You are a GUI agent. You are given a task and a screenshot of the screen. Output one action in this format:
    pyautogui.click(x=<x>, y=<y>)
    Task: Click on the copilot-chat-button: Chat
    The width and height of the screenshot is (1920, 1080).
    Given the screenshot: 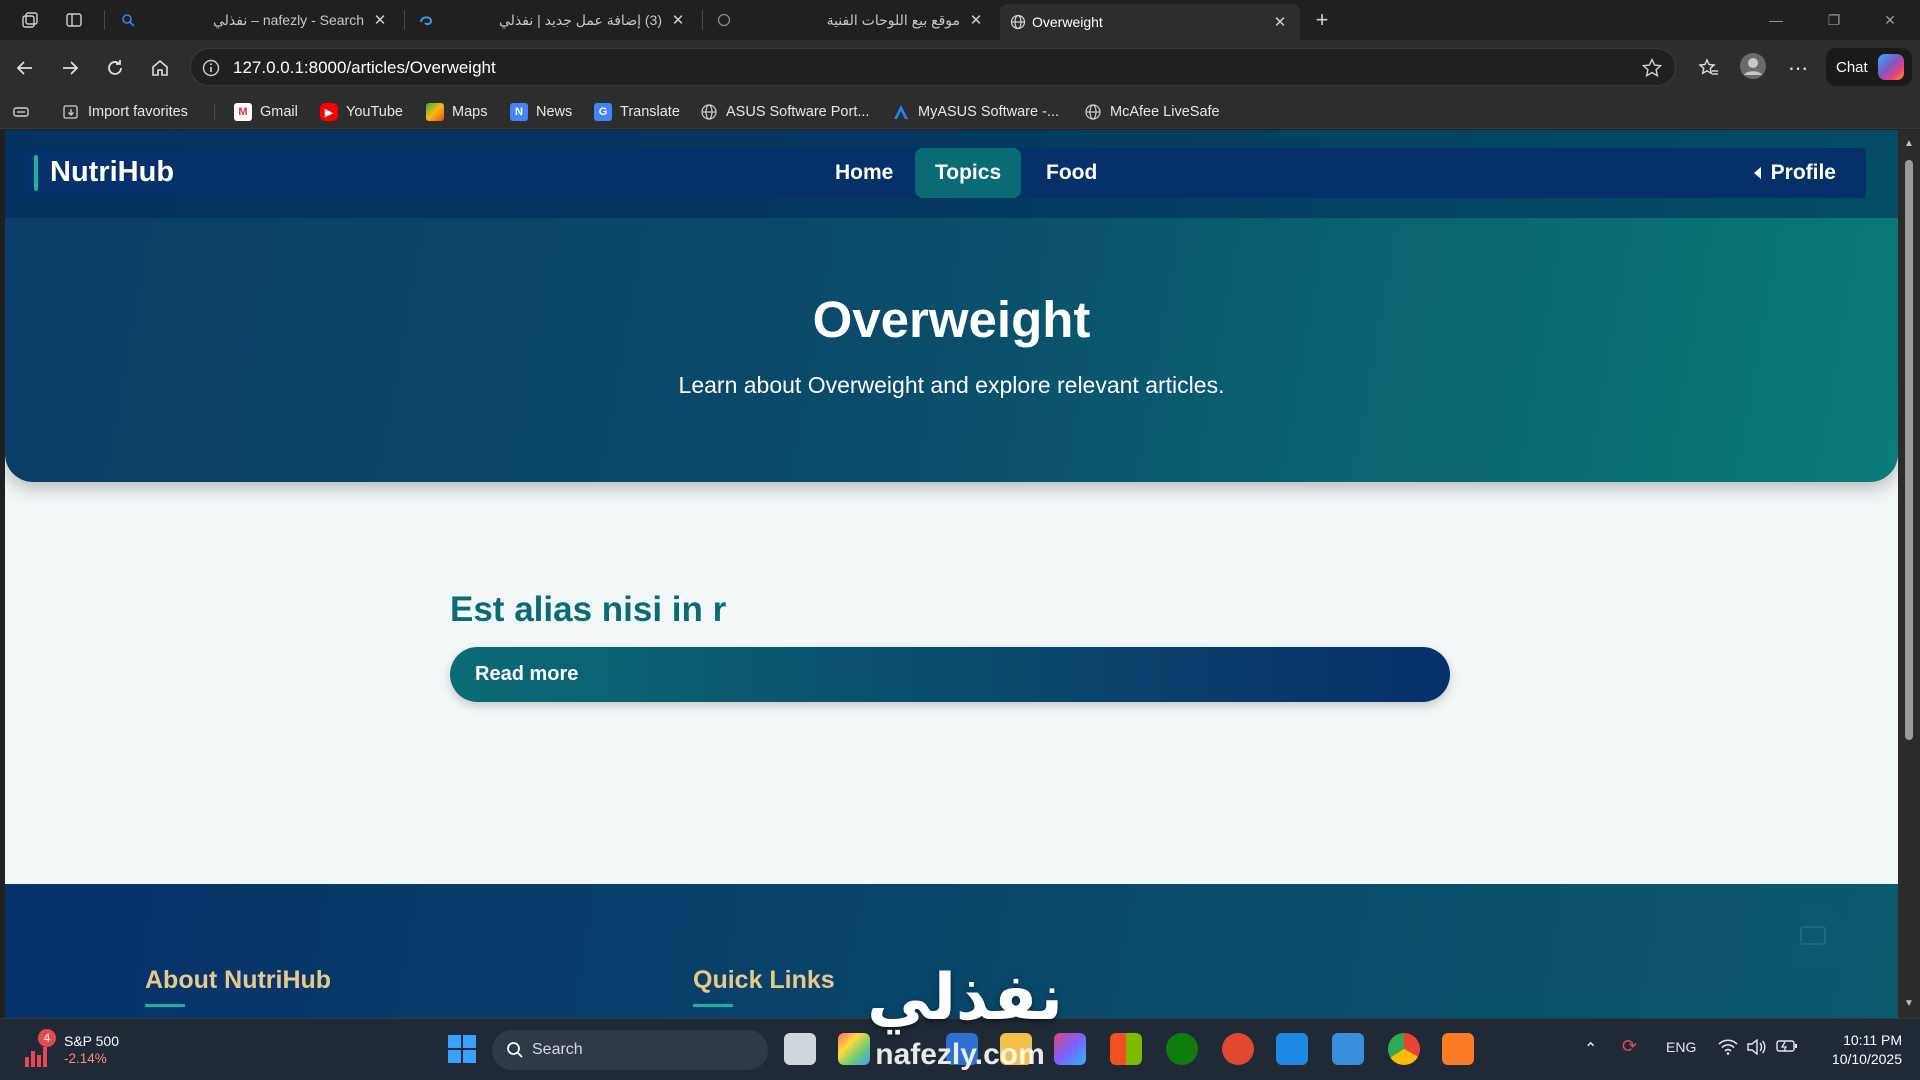 What is the action you would take?
    pyautogui.click(x=1869, y=67)
    